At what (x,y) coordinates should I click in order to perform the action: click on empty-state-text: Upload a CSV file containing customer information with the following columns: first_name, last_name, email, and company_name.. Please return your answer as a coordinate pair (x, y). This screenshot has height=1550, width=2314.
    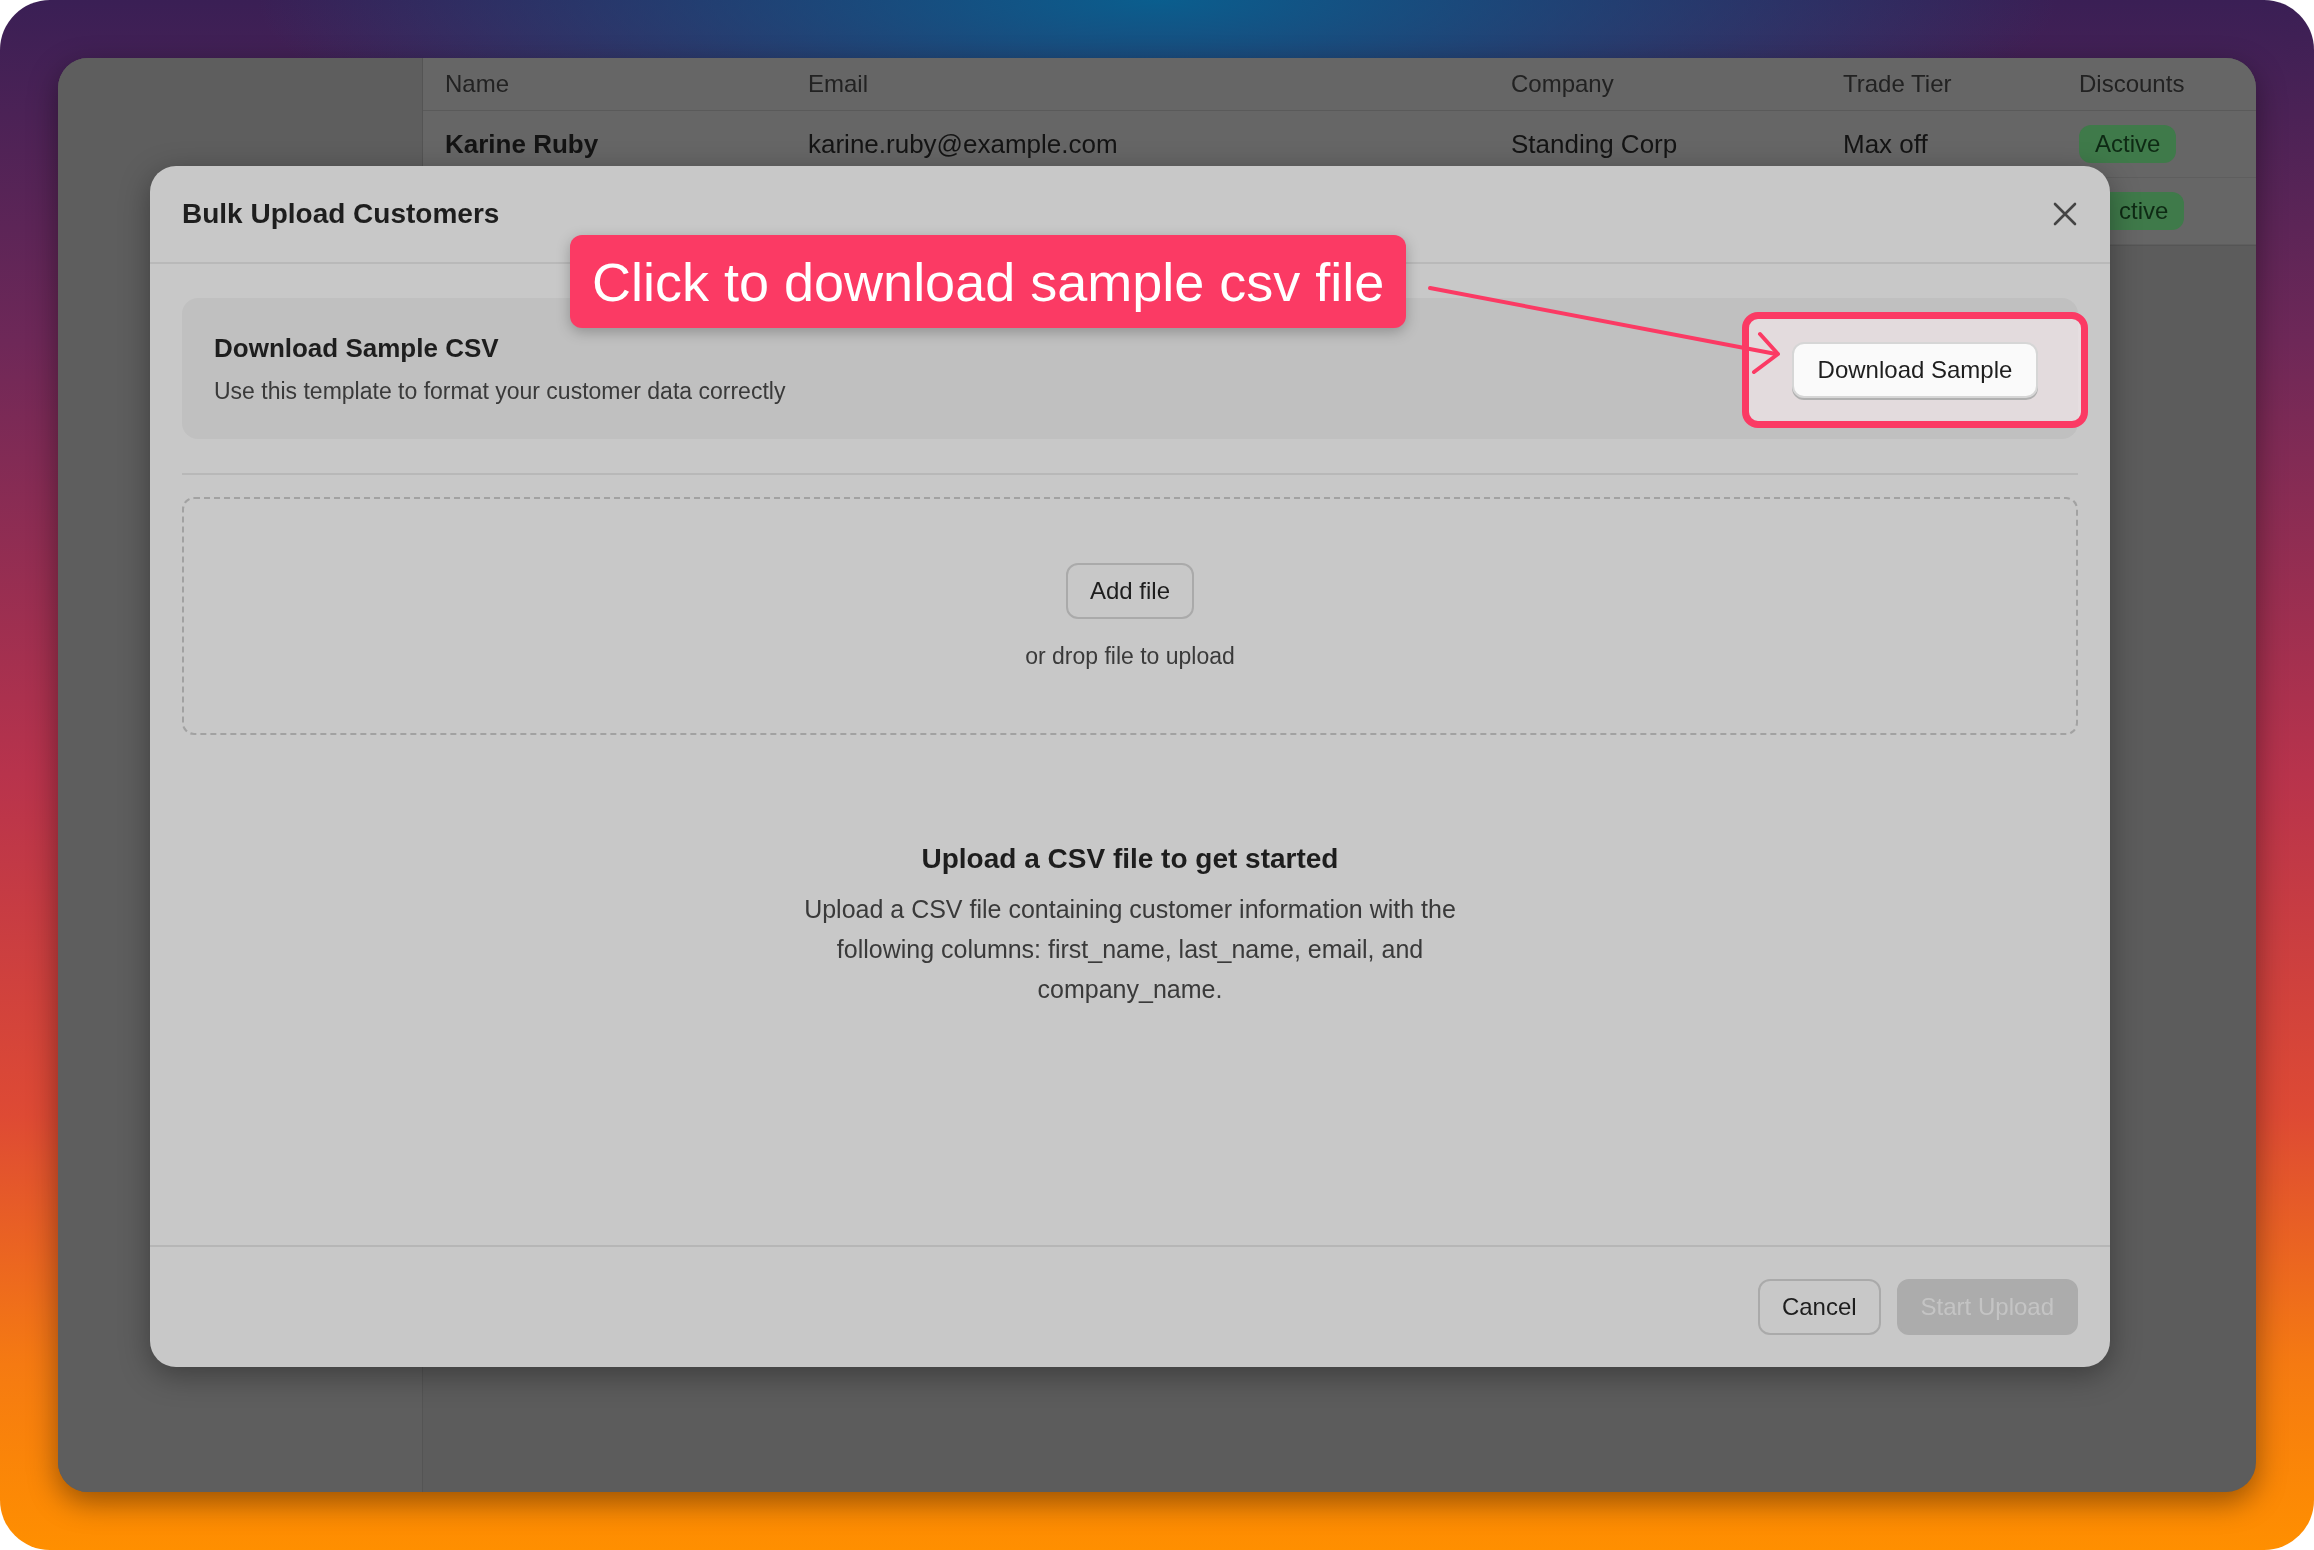
    Looking at the image, I should click on (1130, 949).